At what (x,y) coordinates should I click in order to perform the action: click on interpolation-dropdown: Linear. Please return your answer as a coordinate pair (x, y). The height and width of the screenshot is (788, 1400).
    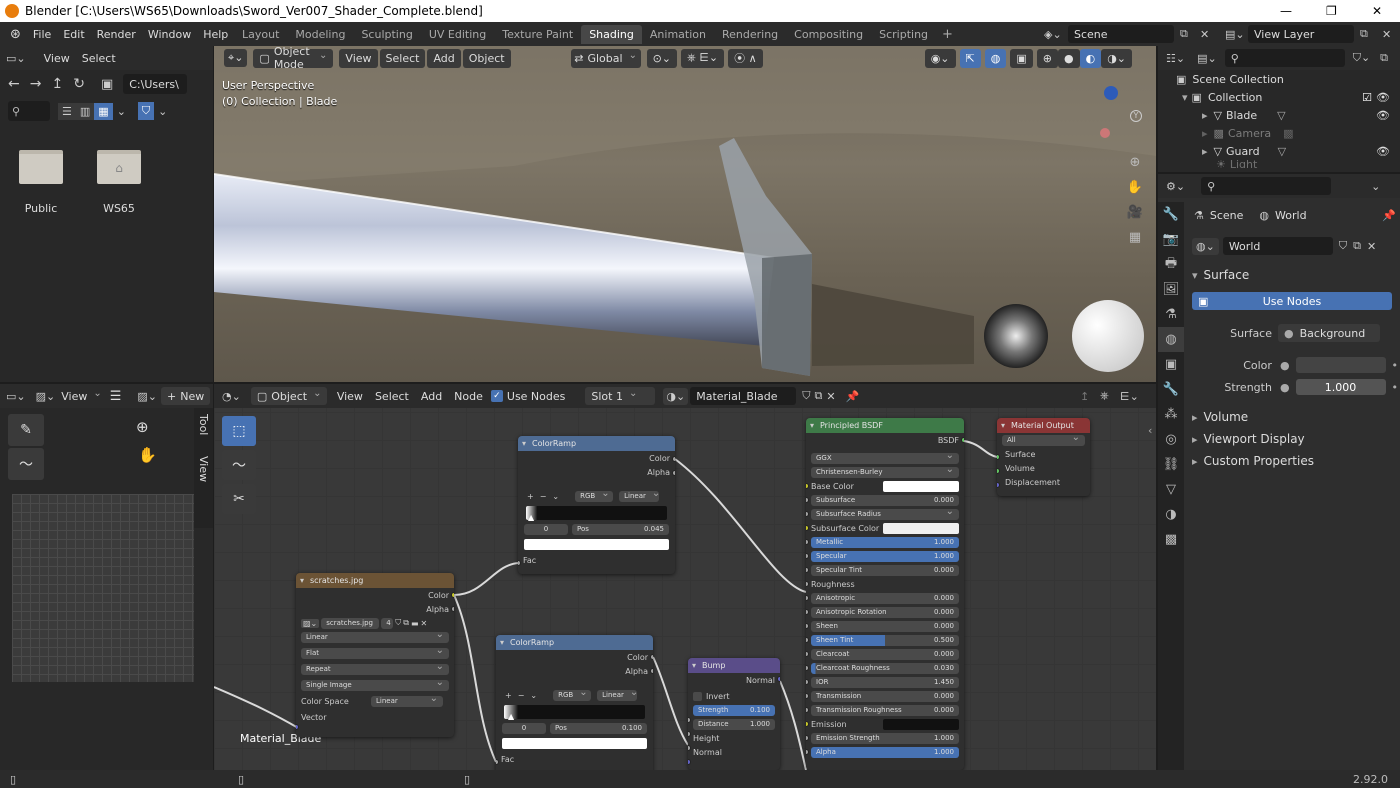
    Looking at the image, I should click on (639, 496).